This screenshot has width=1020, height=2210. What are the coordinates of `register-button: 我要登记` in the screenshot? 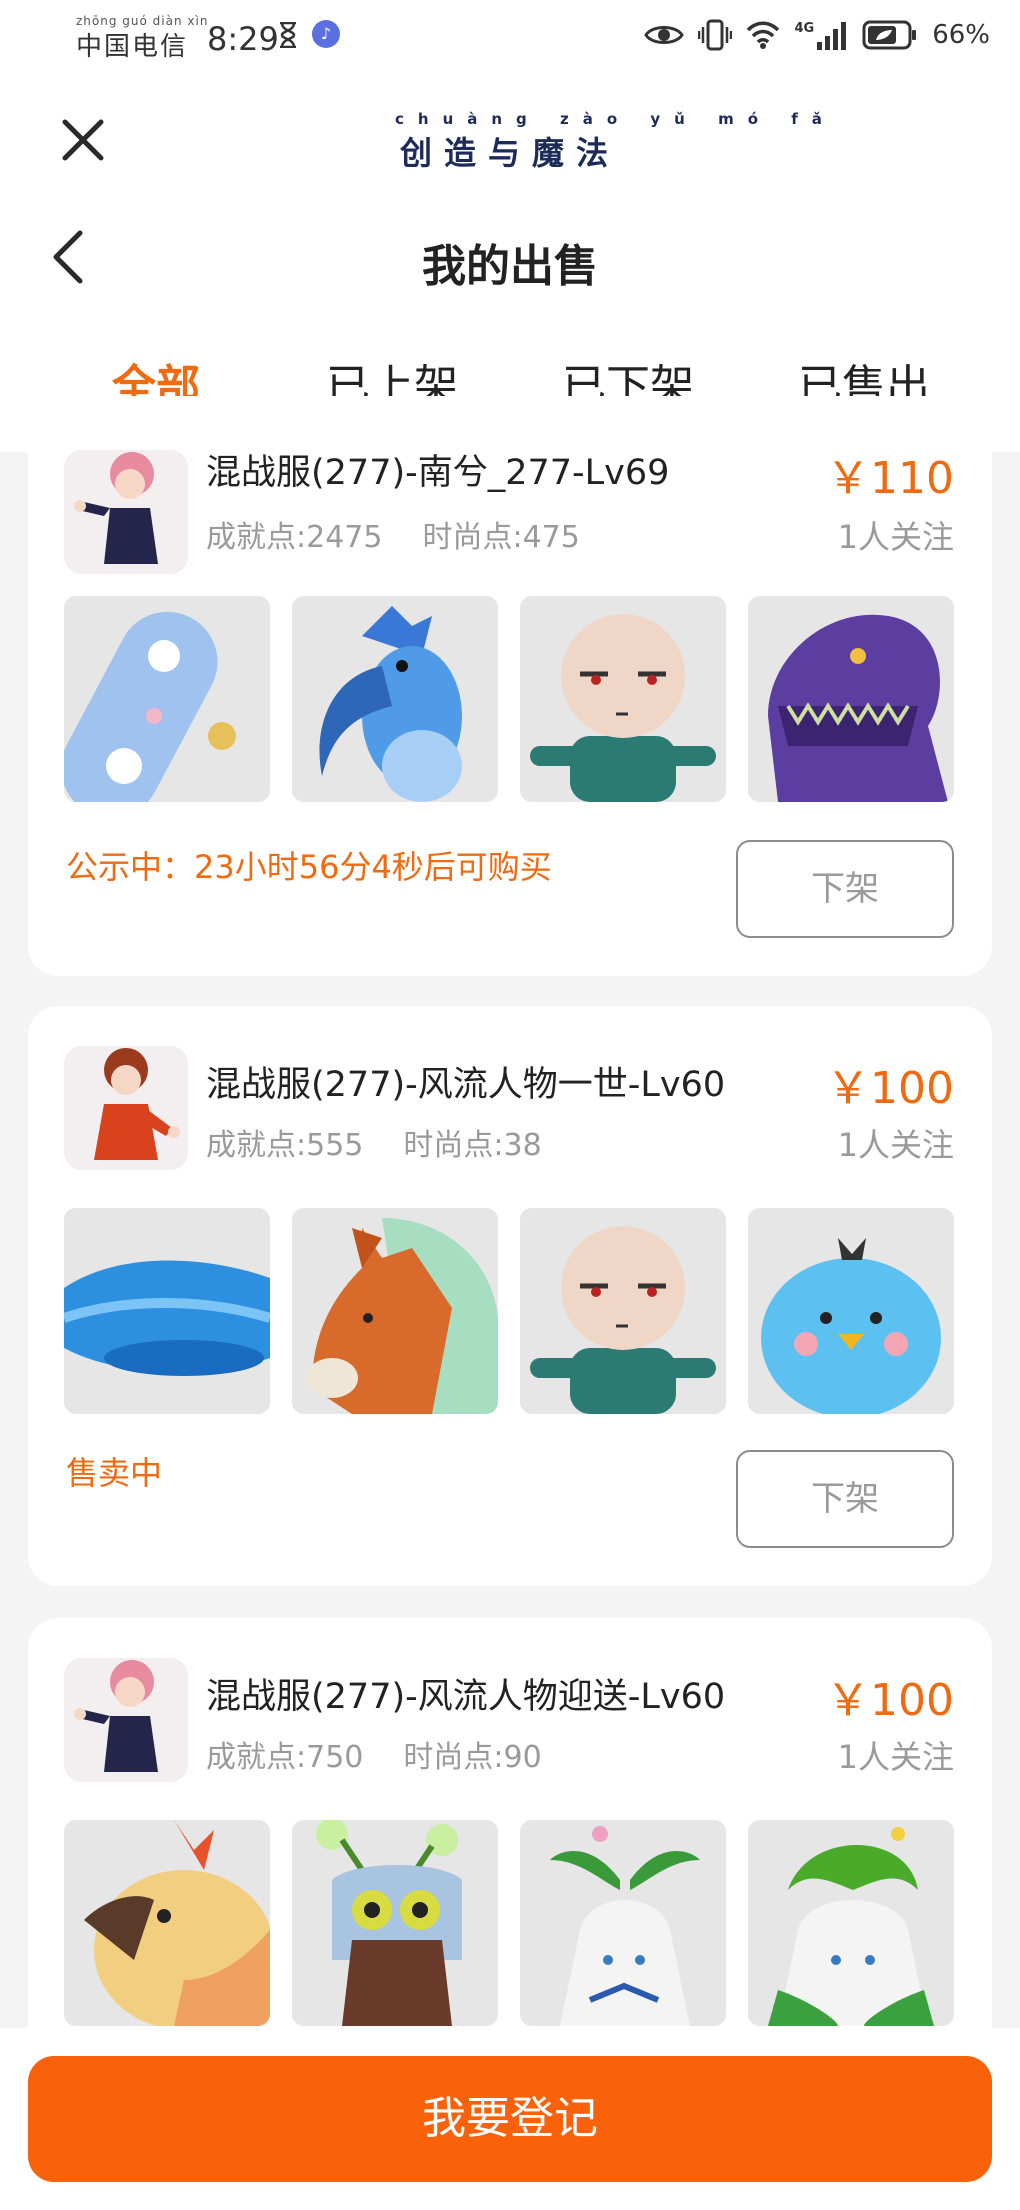 It's located at (510, 2119).